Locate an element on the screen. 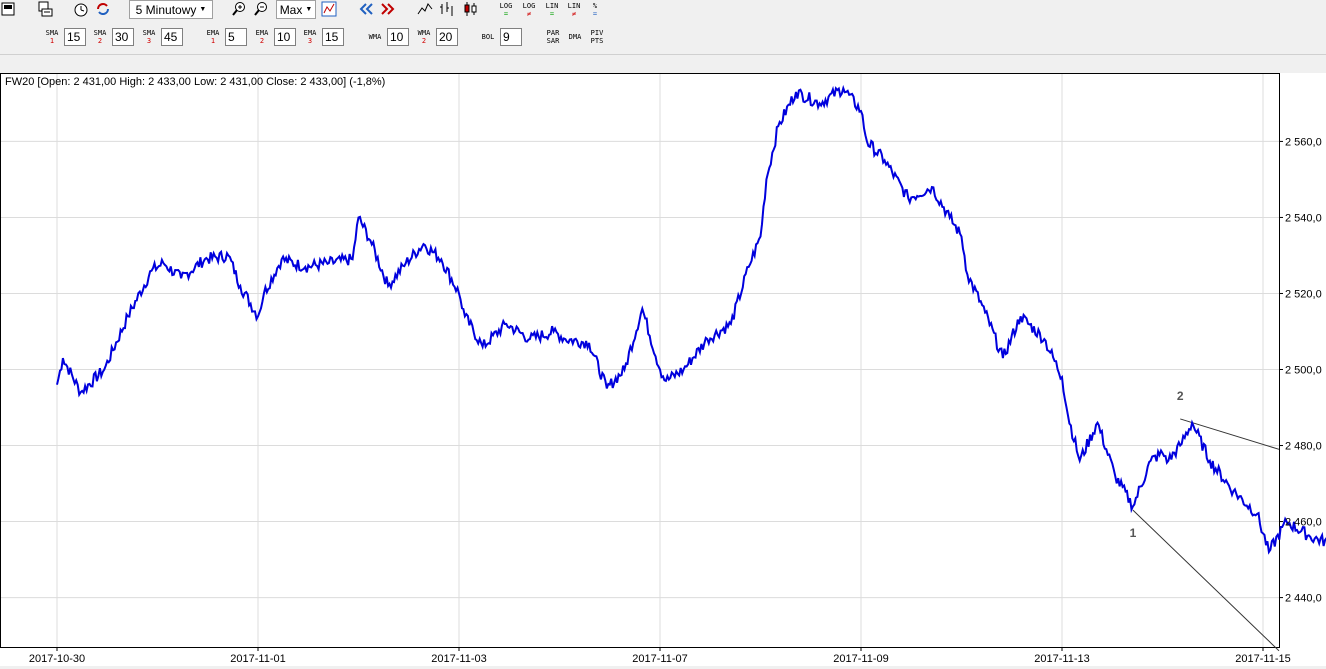  sma1-toggle: SMA 1 is located at coordinates (52, 37).